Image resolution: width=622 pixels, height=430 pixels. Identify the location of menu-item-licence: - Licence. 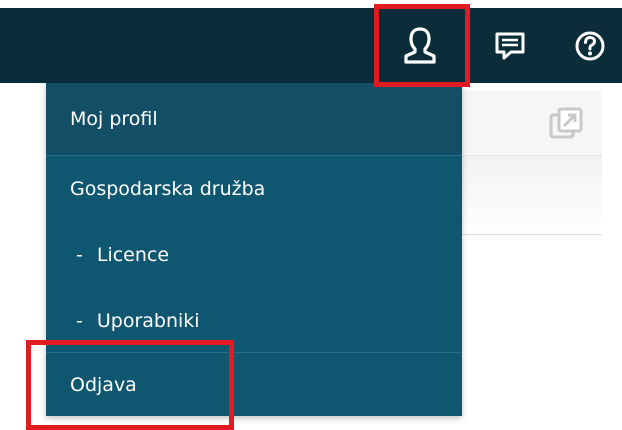
(254, 255).